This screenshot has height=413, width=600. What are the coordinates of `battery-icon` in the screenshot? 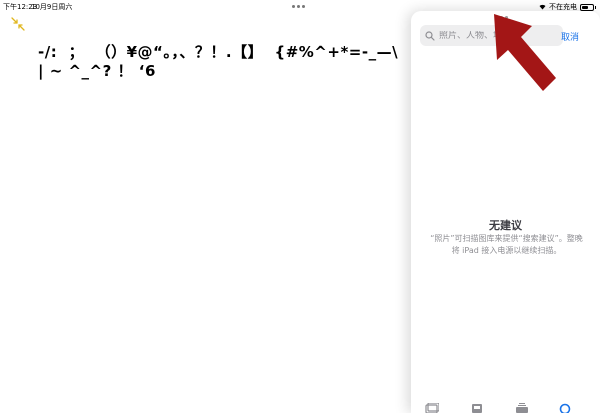 It's located at (588, 7).